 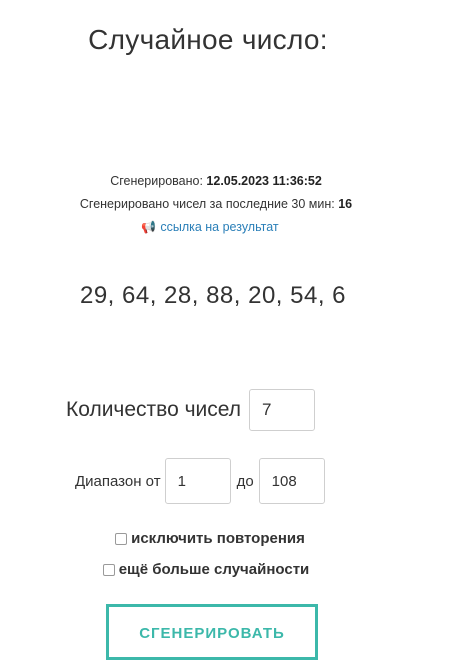 I want to click on generate-button: СГЕНЕРИРОВАТЬ, so click(x=212, y=632).